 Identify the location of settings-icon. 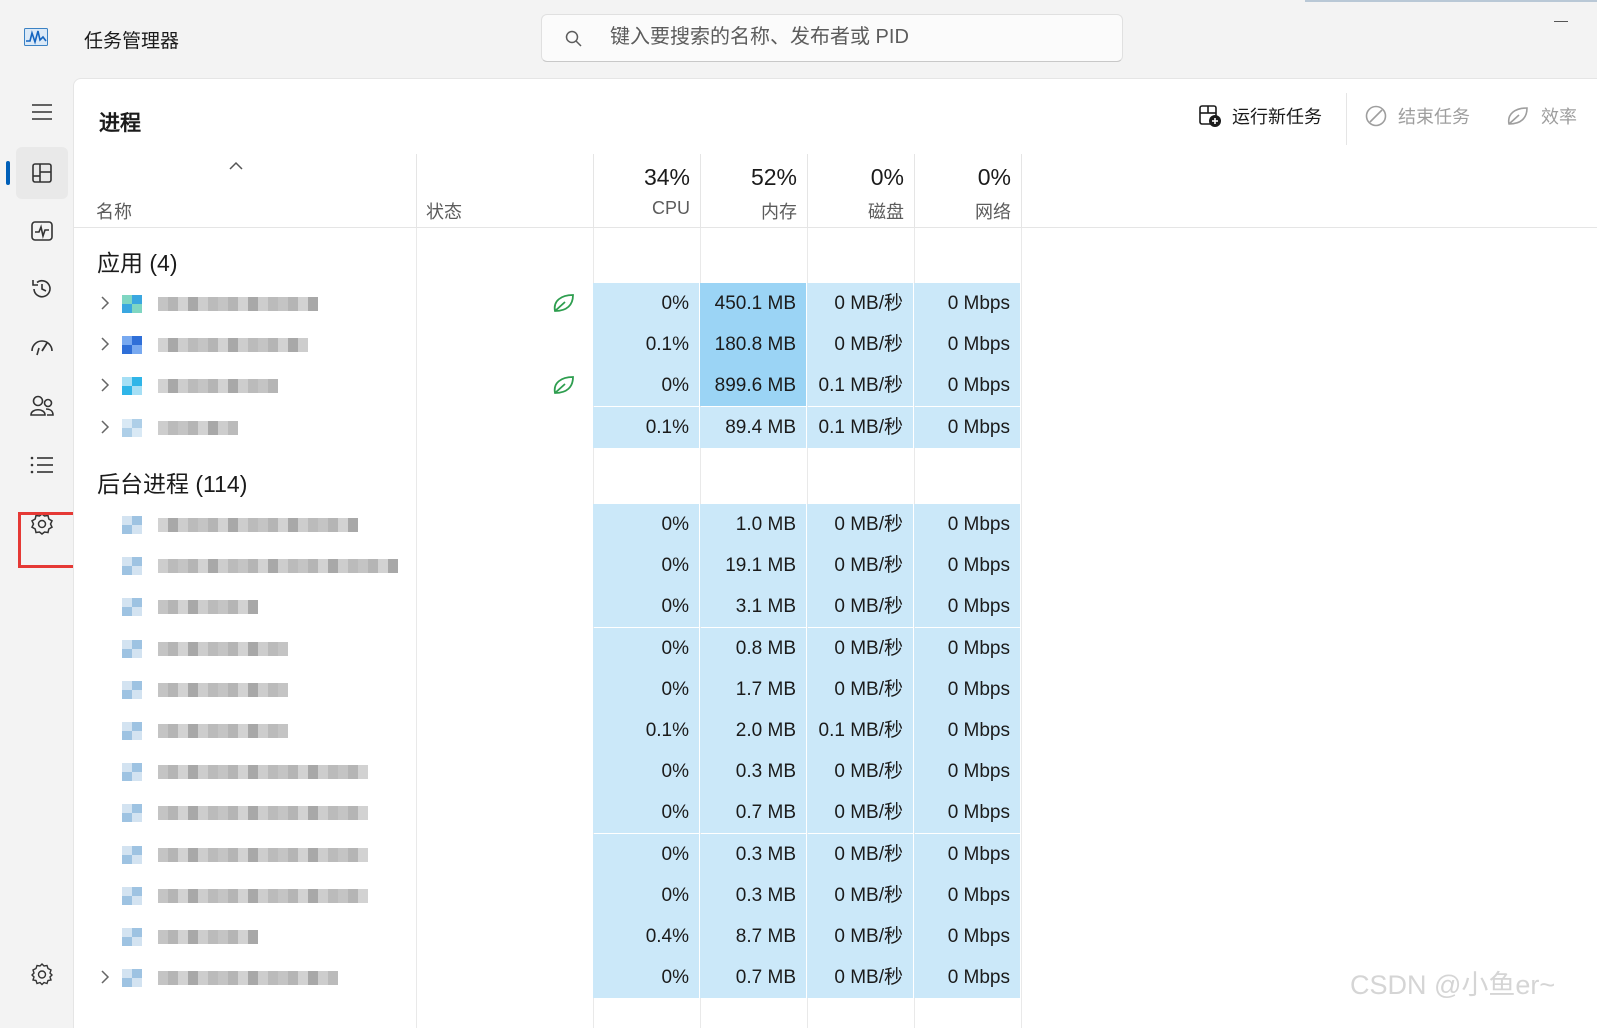
(42, 974).